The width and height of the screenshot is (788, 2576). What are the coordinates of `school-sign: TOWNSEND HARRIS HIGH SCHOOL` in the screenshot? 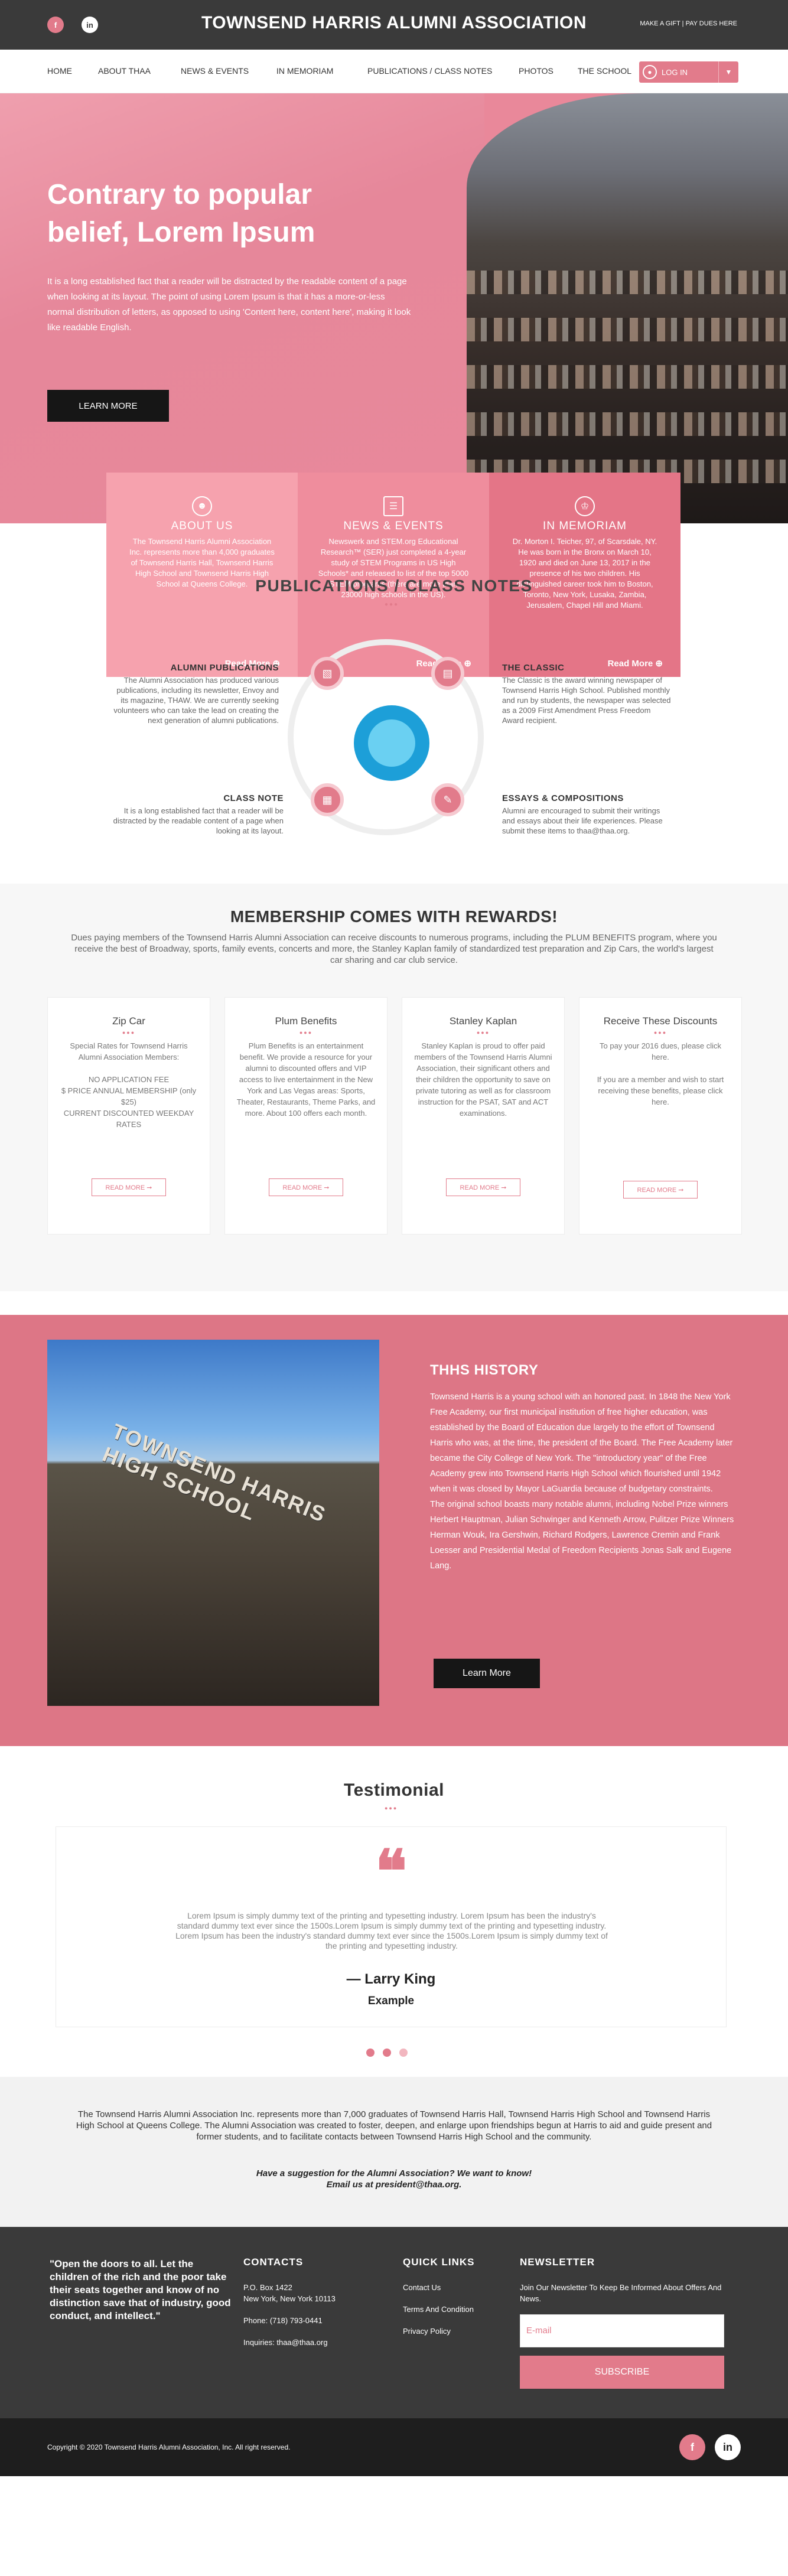 It's located at (214, 1473).